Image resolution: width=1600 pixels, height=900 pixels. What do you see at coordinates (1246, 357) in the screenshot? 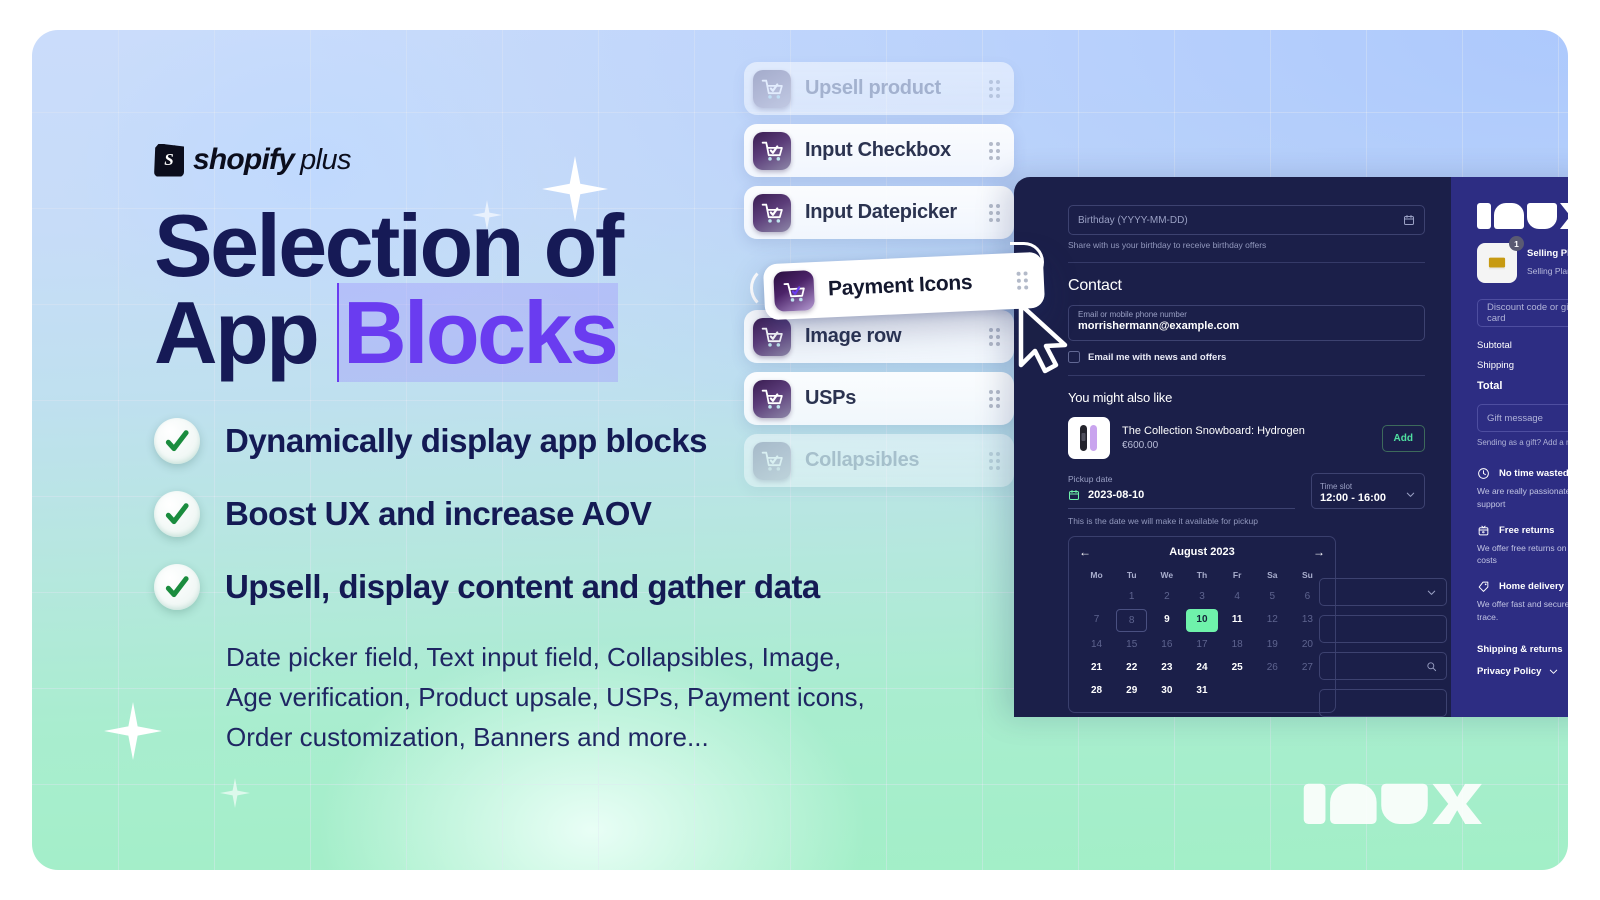
I see `newsletter-checkbox-row: Email me with news and offers` at bounding box center [1246, 357].